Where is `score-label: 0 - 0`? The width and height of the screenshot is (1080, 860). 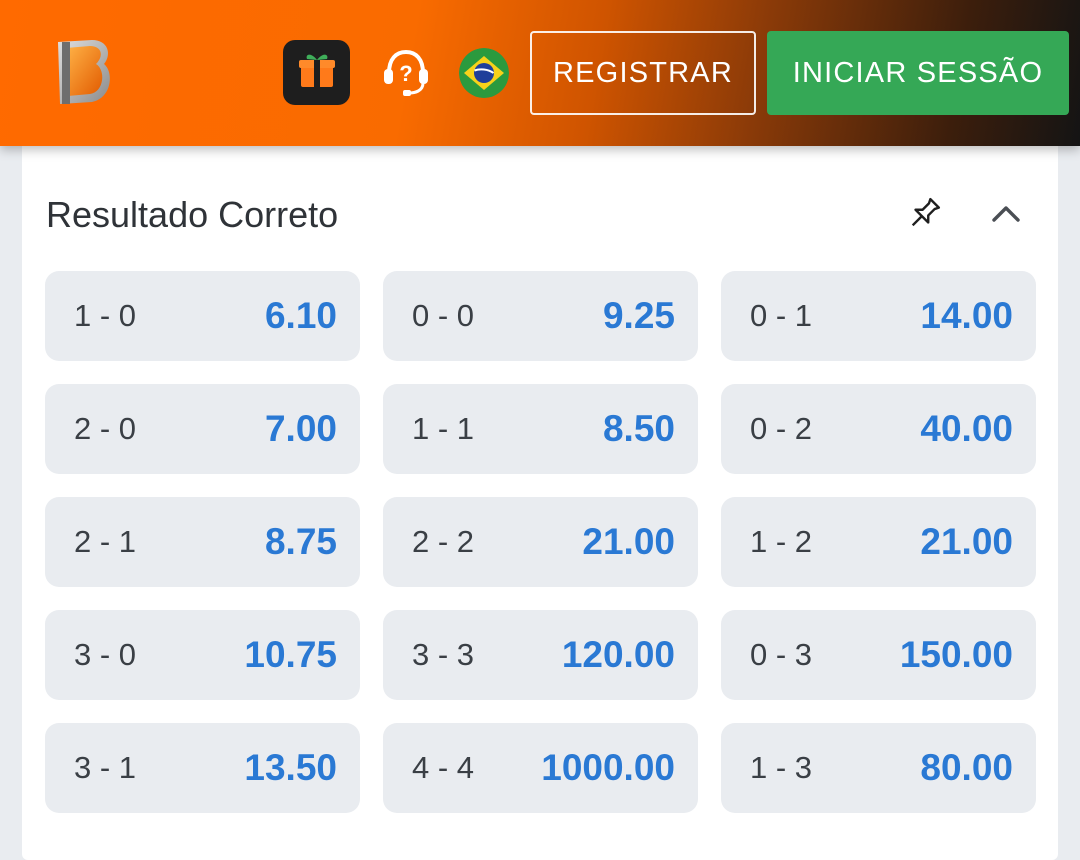
score-label: 0 - 0 is located at coordinates (443, 315).